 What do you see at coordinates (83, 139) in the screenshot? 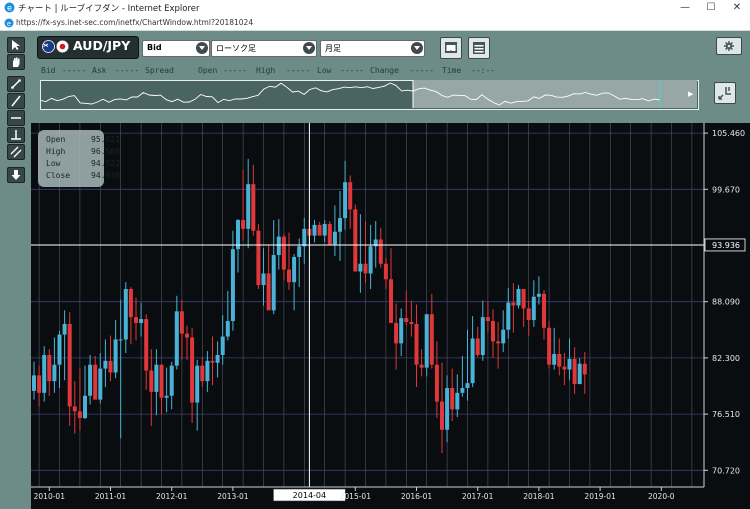
I see `ohlc-open-row: Open 95.621` at bounding box center [83, 139].